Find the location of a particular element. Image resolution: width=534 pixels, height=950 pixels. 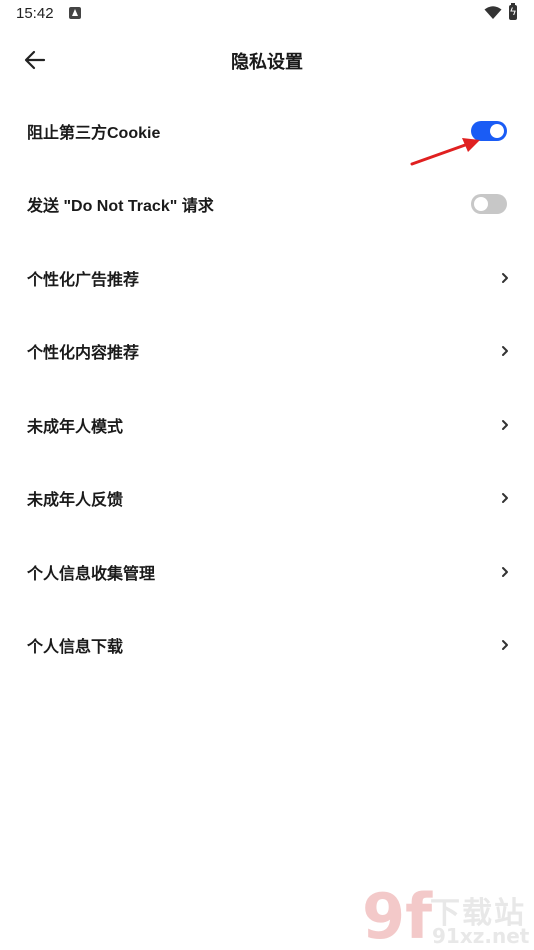

setting-label: 个性化广告推荐 is located at coordinates (83, 280).